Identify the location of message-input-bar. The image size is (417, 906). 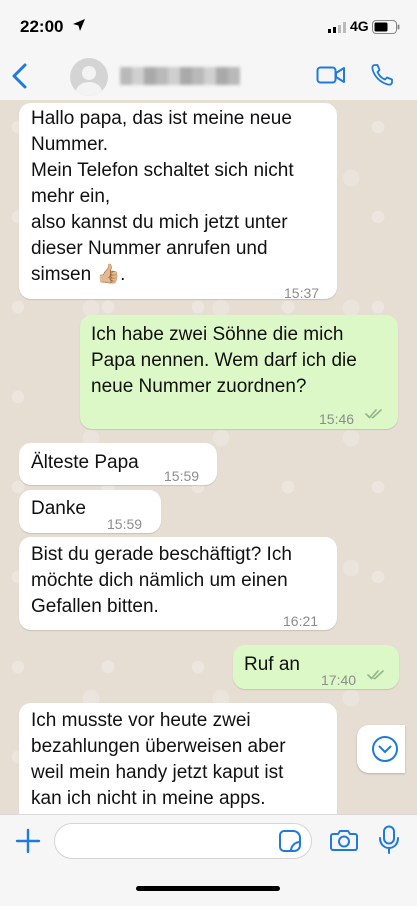
(208, 860).